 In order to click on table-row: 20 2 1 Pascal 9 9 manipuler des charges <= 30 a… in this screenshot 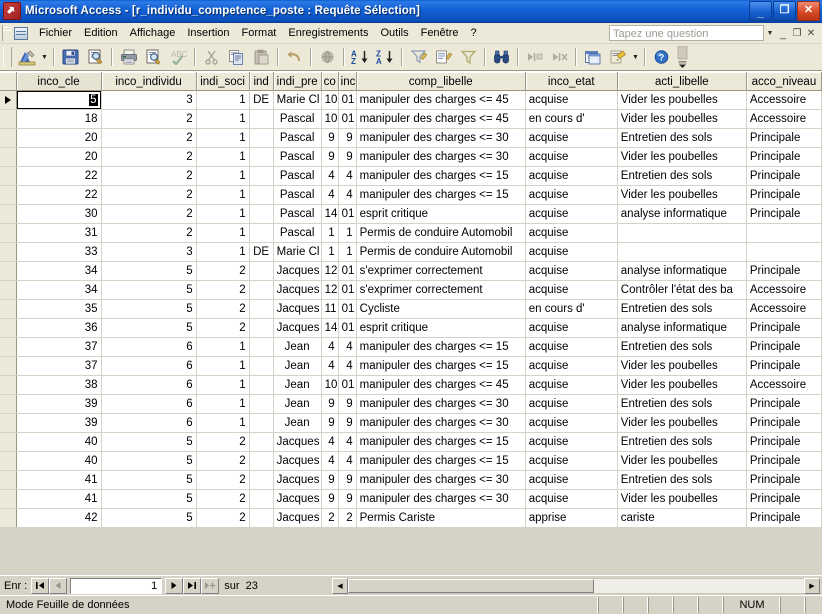, I will do `click(411, 157)`.